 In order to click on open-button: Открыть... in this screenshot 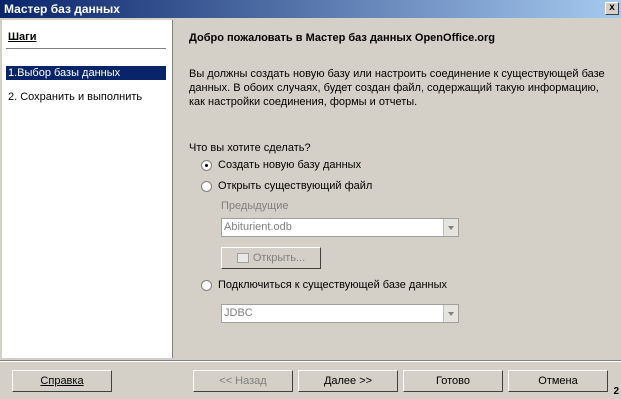, I will do `click(271, 258)`.